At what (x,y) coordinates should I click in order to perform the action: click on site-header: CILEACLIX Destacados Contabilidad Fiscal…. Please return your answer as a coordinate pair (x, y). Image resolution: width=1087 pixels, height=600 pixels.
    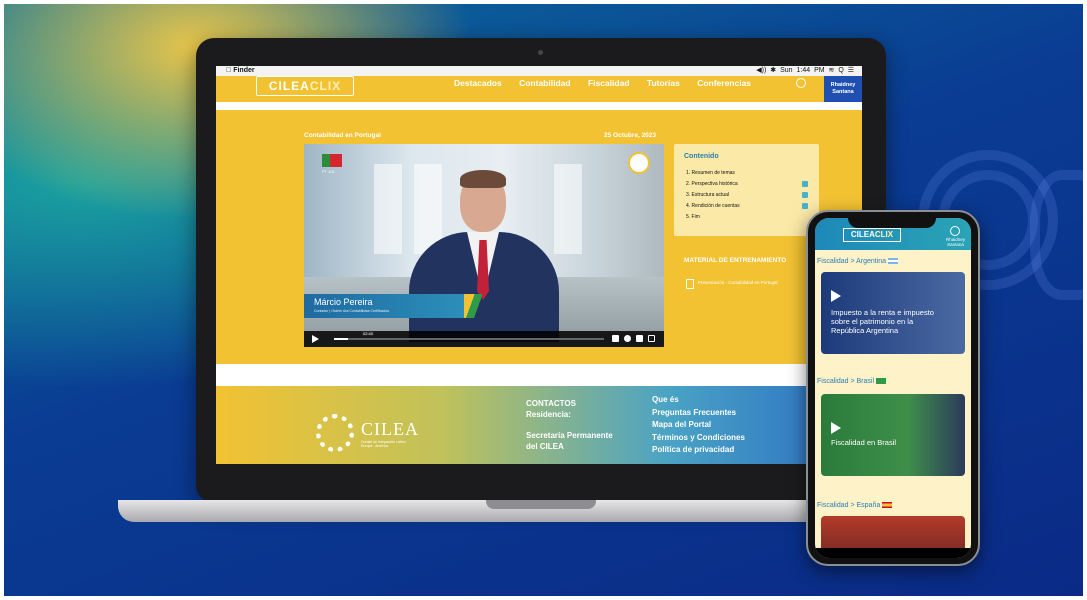
    Looking at the image, I should click on (539, 89).